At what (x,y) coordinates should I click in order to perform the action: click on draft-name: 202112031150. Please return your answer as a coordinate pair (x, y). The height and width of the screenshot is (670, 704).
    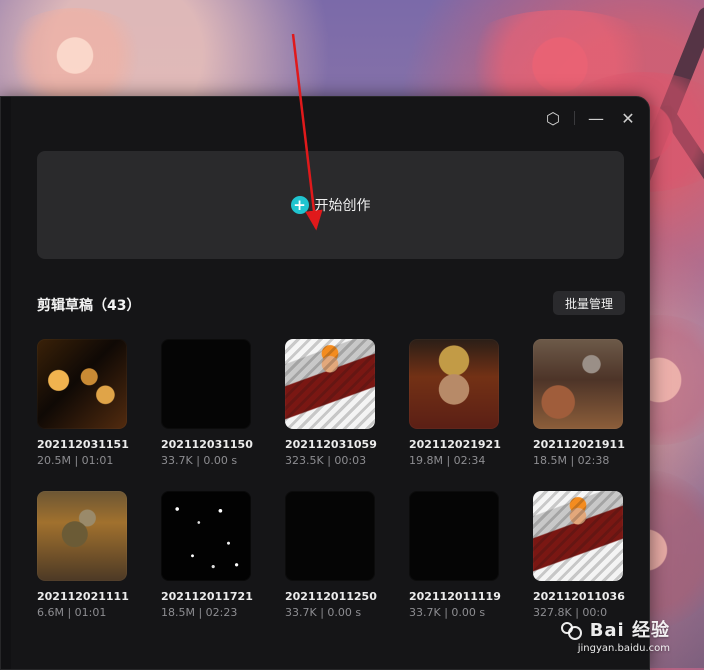
    Looking at the image, I should click on (207, 444).